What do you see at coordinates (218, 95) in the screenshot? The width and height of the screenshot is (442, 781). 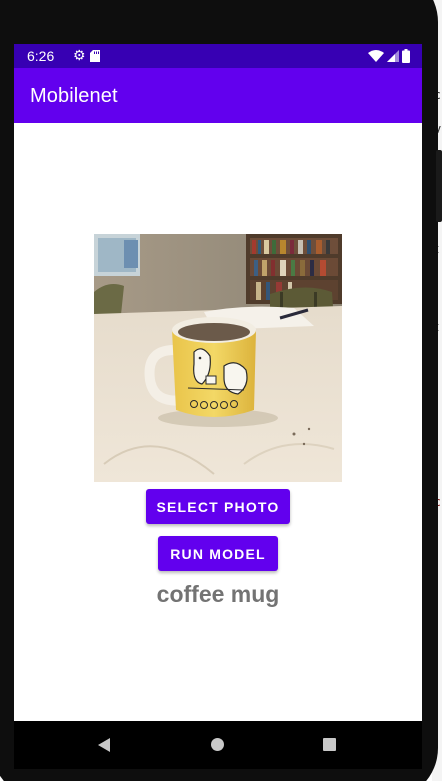 I see `app-bar: Mobilenet` at bounding box center [218, 95].